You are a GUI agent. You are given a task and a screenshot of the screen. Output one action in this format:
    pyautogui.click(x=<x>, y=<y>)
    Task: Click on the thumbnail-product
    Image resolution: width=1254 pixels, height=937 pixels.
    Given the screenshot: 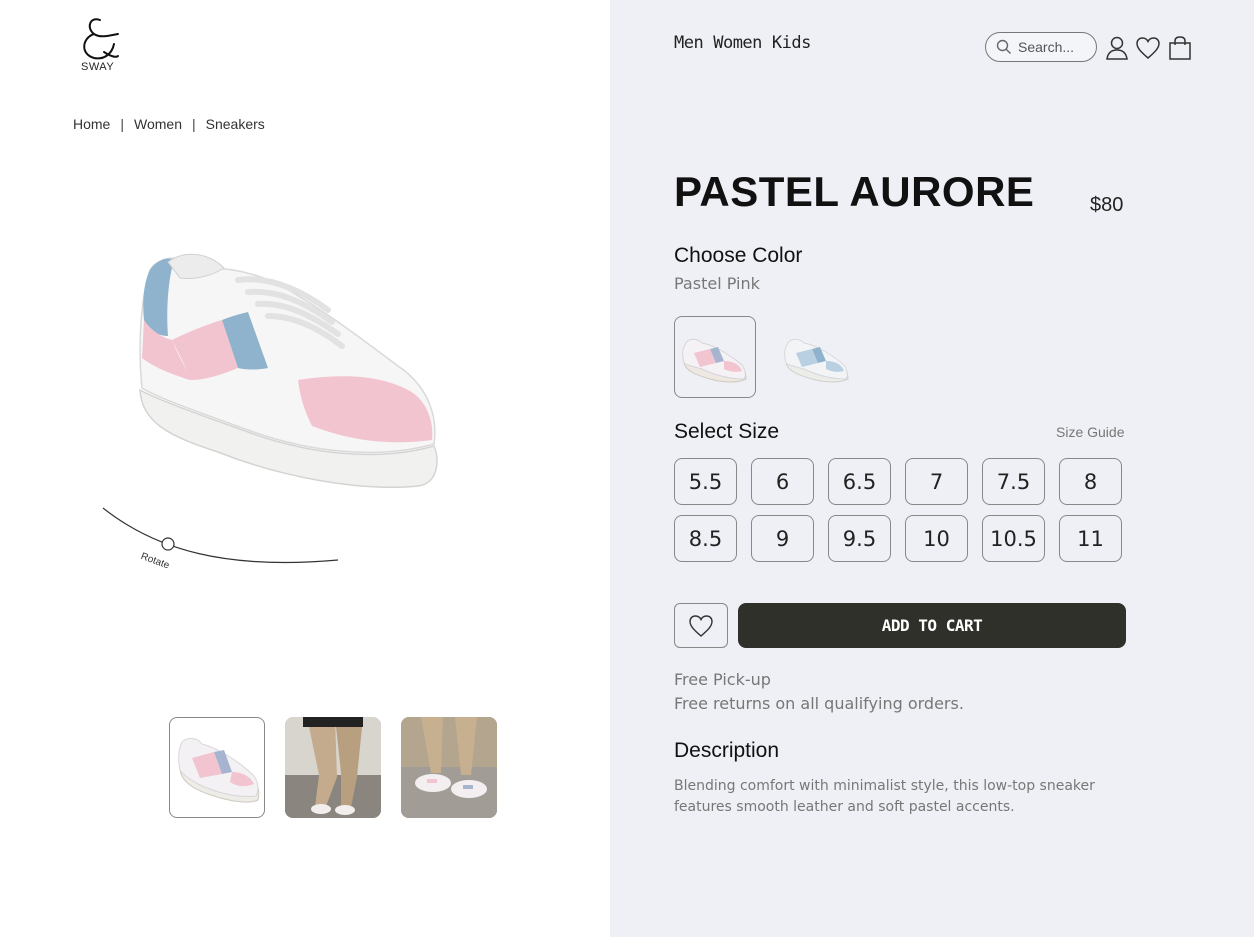 What is the action you would take?
    pyautogui.click(x=217, y=767)
    